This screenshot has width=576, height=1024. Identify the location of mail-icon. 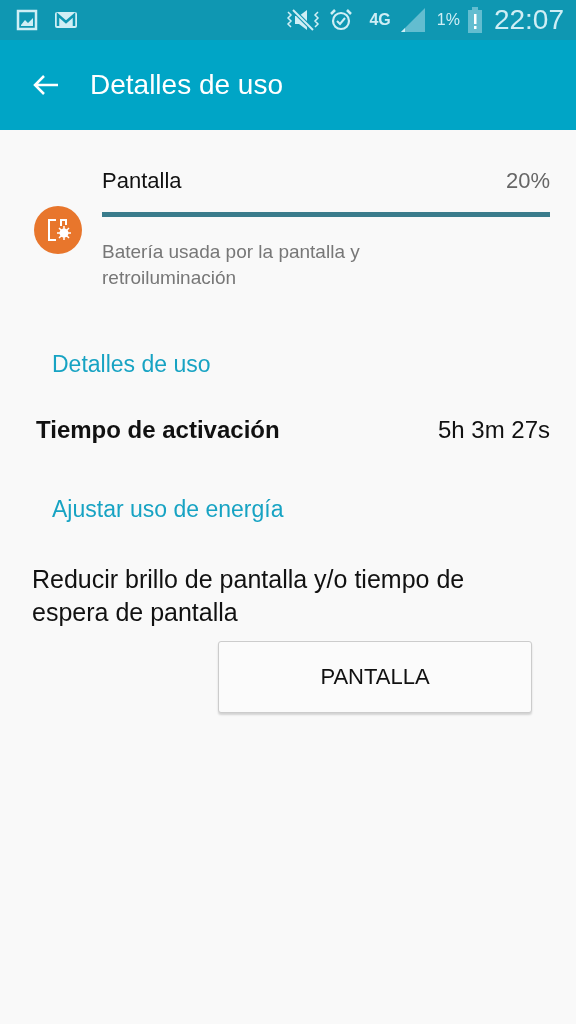
(66, 20).